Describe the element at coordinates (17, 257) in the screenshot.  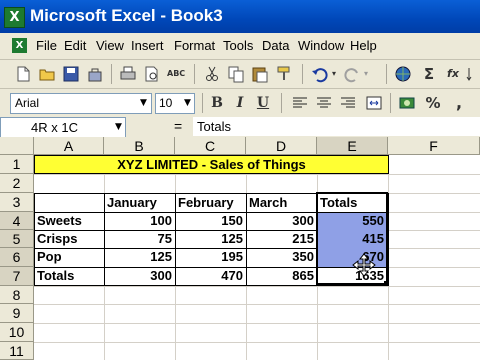
I see `row-header-6: 6` at that location.